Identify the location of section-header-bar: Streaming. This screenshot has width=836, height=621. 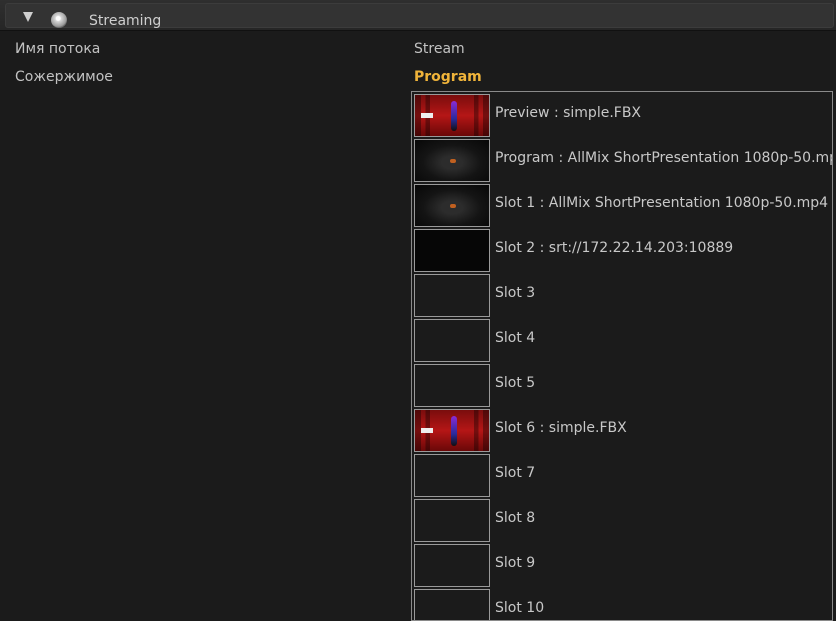
(419, 16).